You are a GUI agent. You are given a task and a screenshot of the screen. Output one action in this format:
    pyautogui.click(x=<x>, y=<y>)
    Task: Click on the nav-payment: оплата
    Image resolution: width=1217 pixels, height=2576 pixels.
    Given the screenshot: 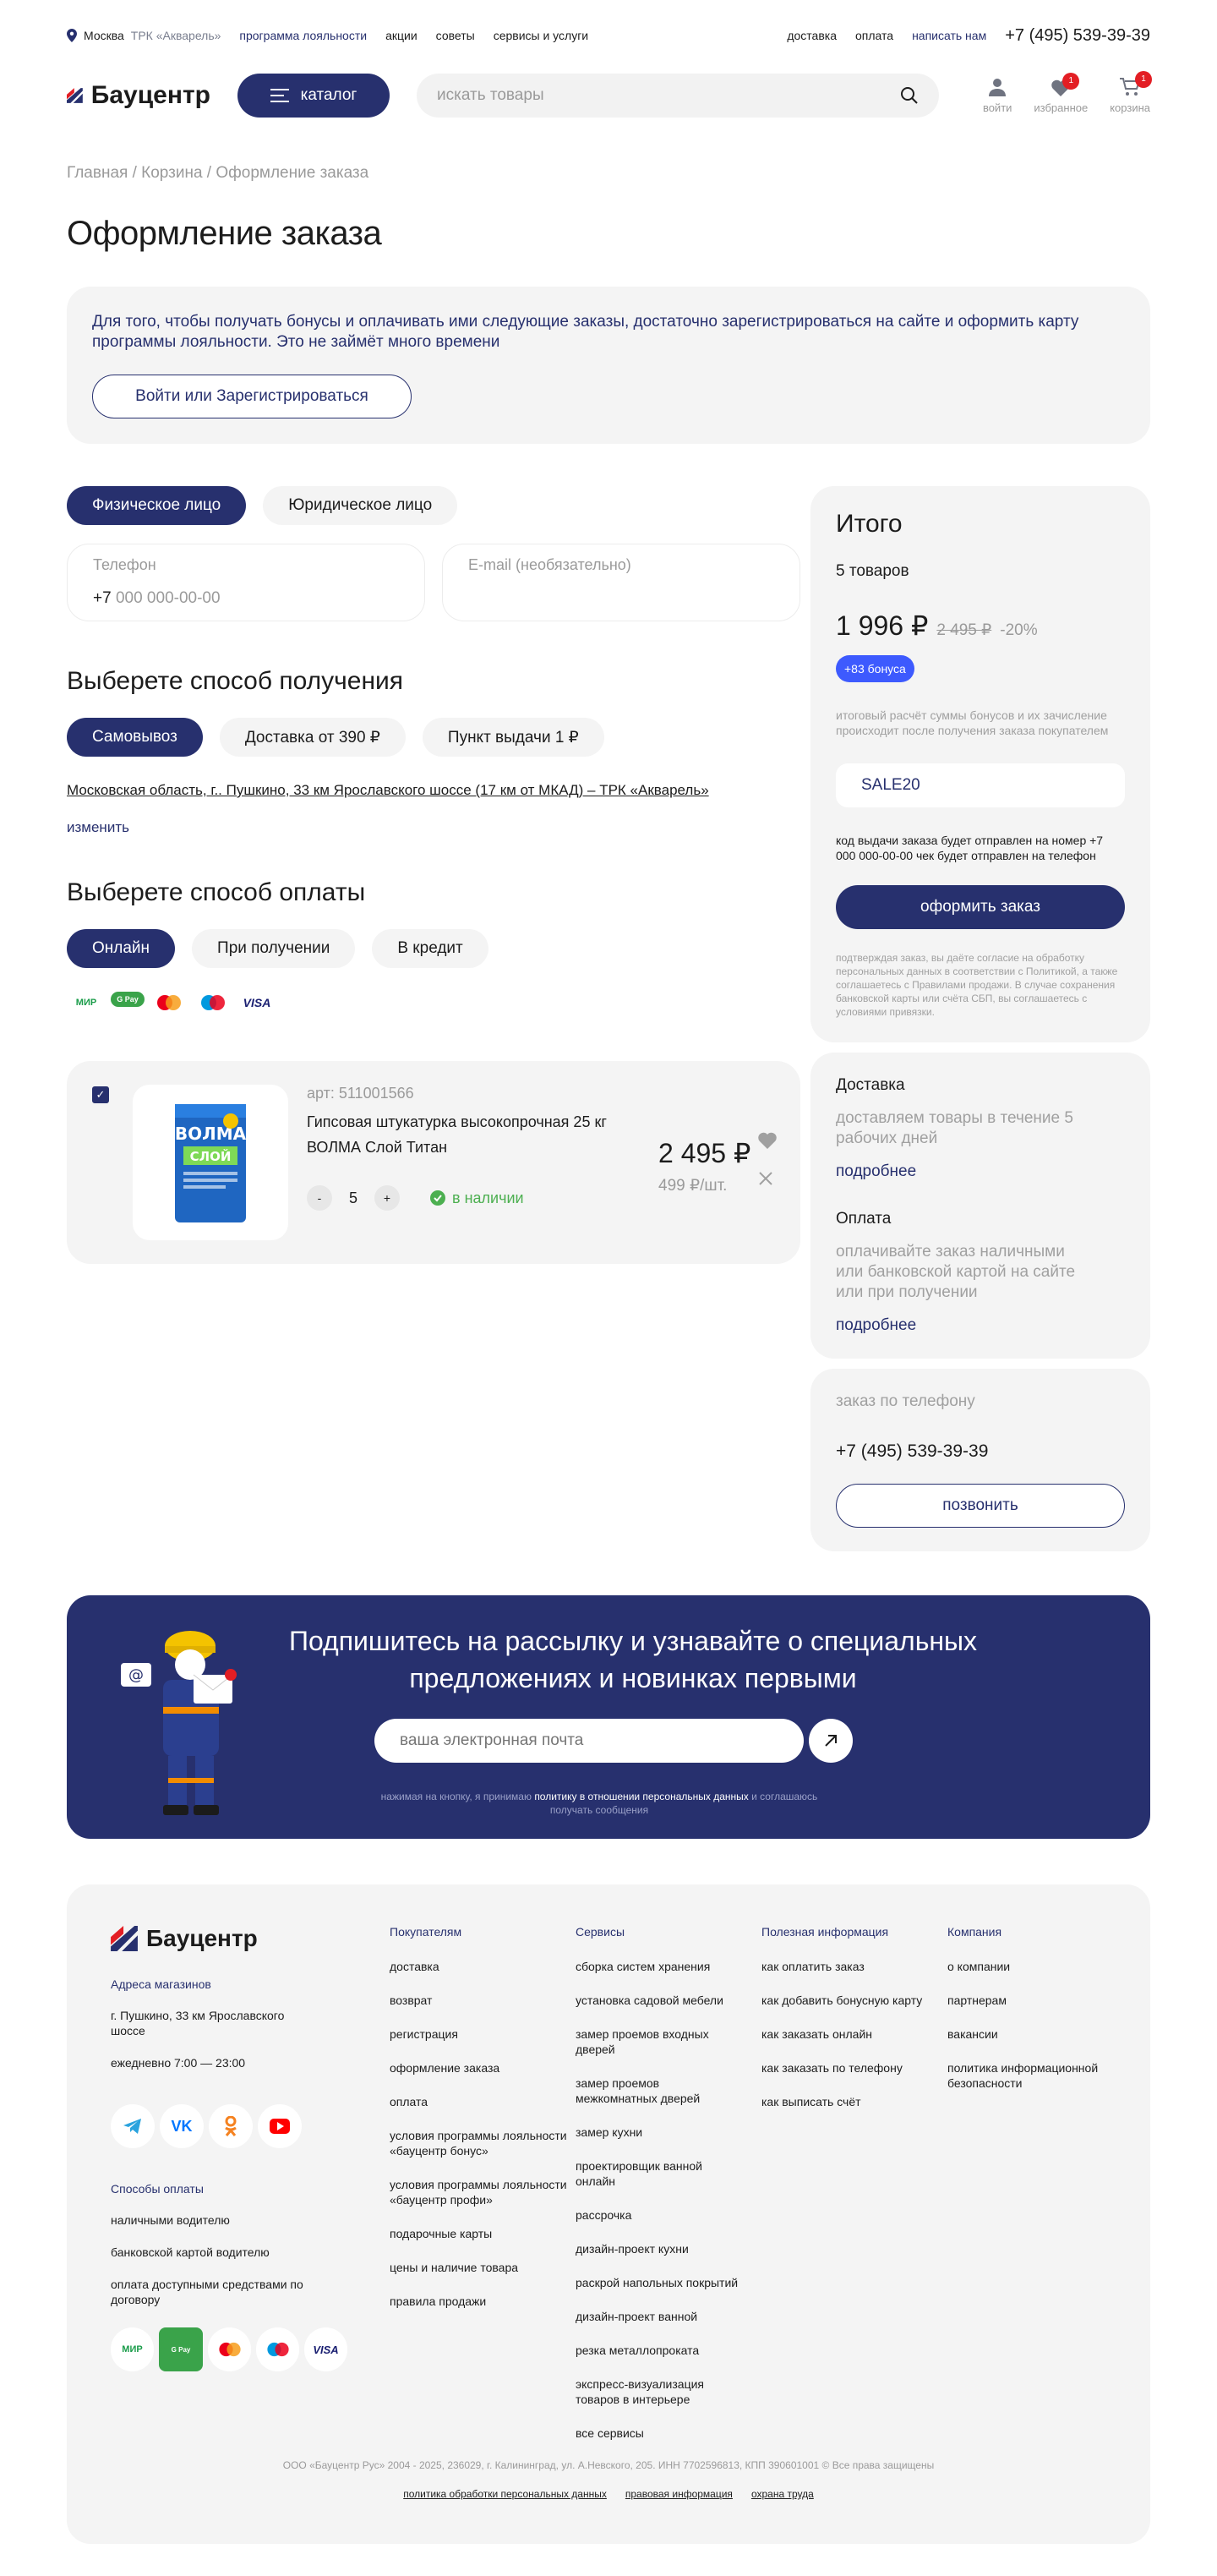 What is the action you would take?
    pyautogui.click(x=874, y=35)
    